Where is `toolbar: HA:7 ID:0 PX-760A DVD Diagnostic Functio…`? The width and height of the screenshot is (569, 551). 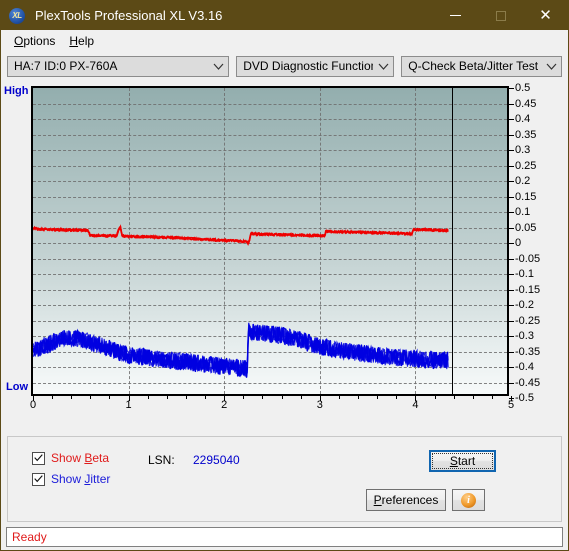
toolbar: HA:7 ID:0 PX-760A DVD Diagnostic Functio… is located at coordinates (284, 66).